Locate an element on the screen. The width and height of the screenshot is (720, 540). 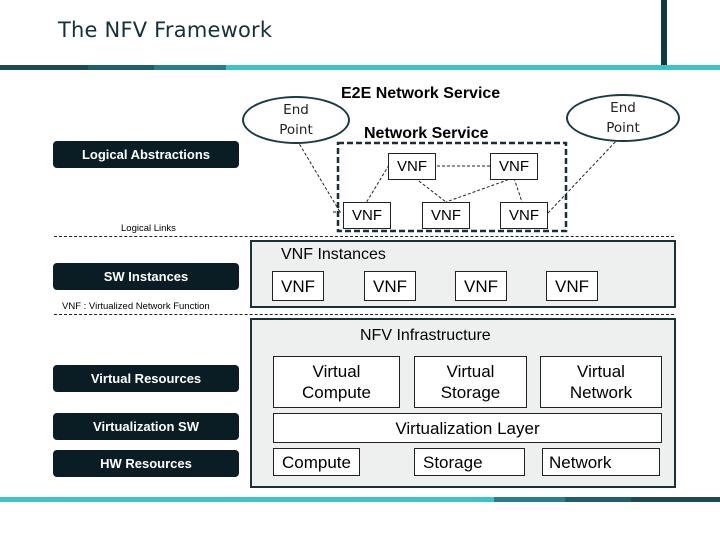
logical-vnf-4: VNF is located at coordinates (446, 215).